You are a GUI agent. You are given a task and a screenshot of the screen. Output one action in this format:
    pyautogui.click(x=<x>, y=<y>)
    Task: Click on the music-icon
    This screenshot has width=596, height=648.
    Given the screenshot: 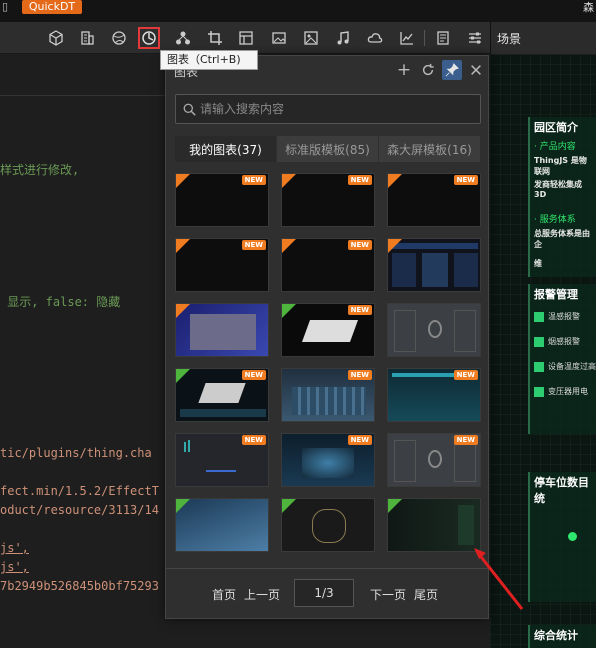 What is the action you would take?
    pyautogui.click(x=343, y=38)
    